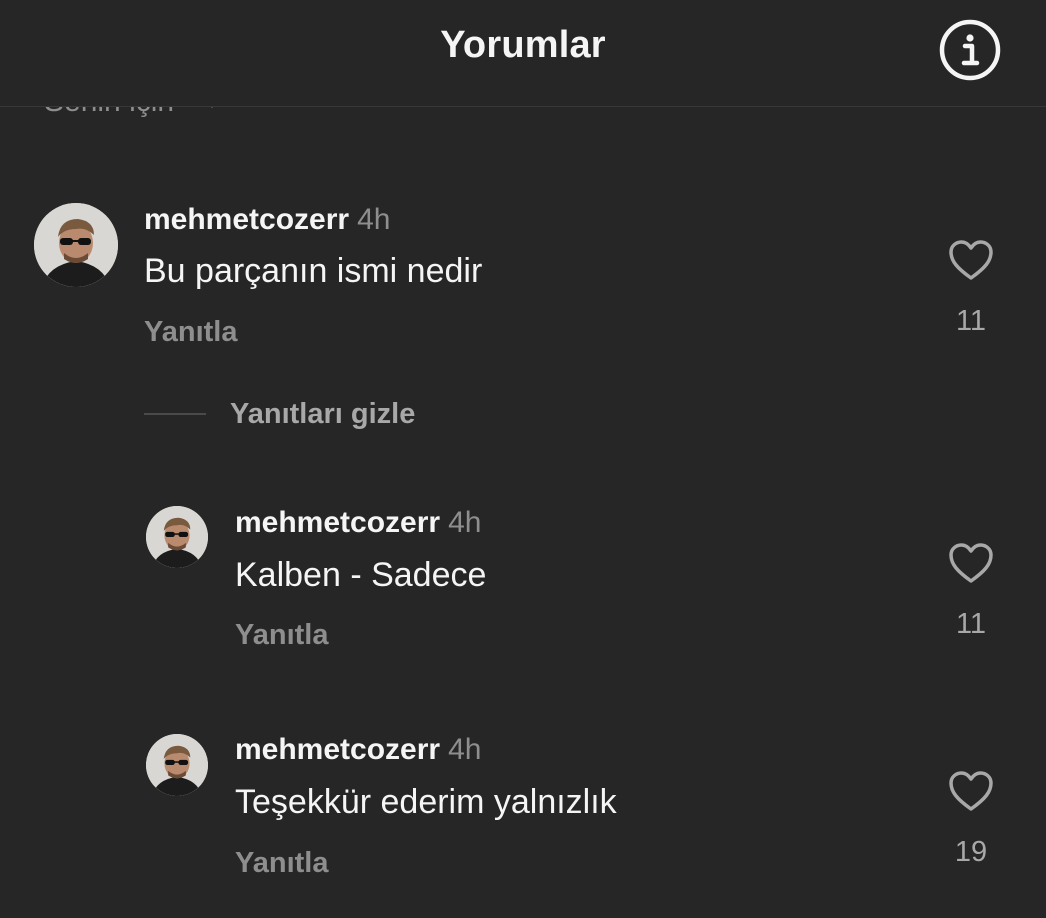 The image size is (1046, 918). I want to click on info-button, so click(970, 50).